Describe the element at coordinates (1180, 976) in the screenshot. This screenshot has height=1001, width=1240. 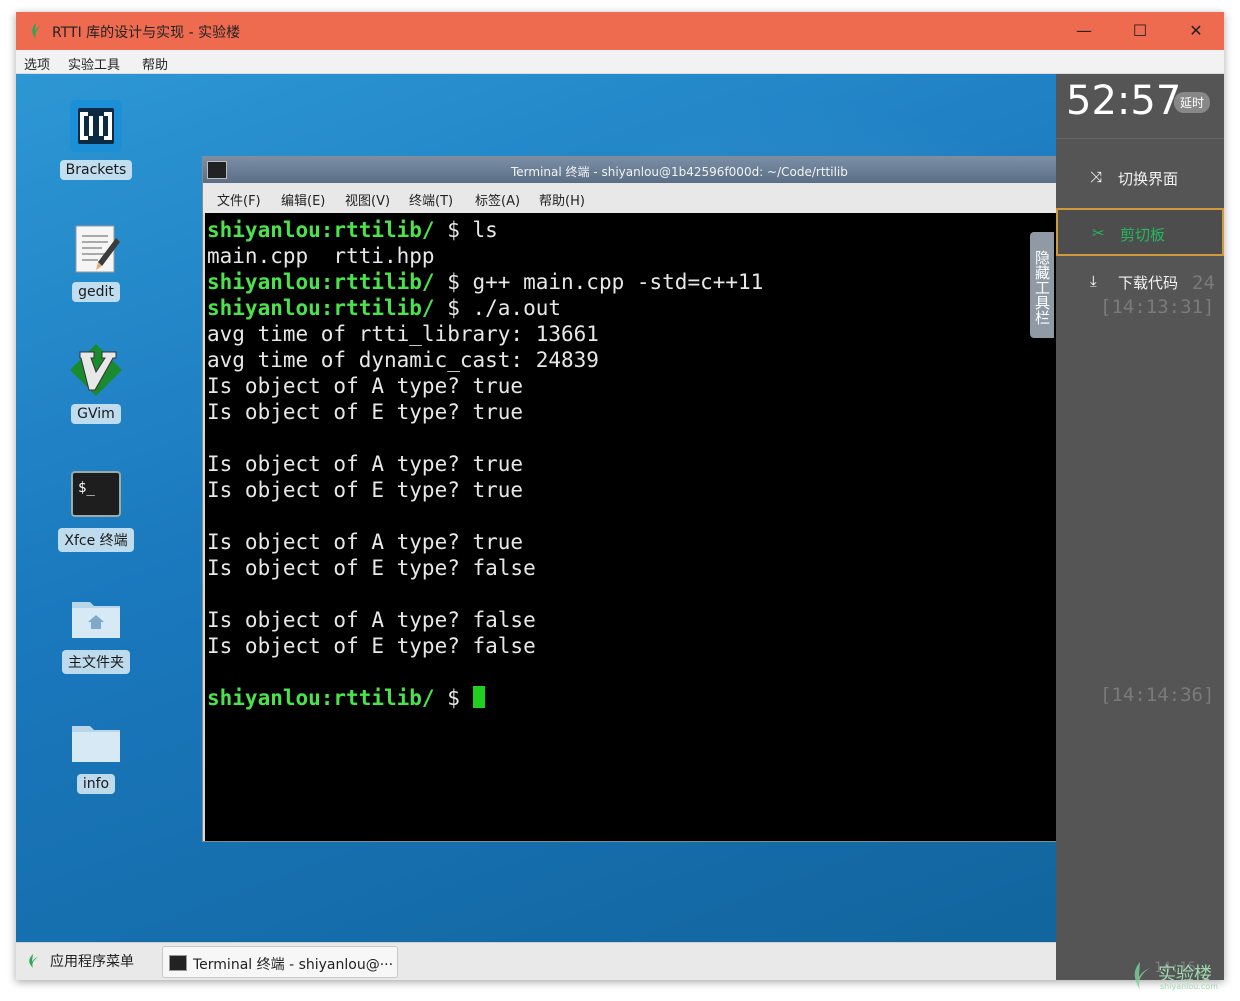
I see `shiyanlou-brand-logo: 实验楼 shiyanlou.com` at that location.